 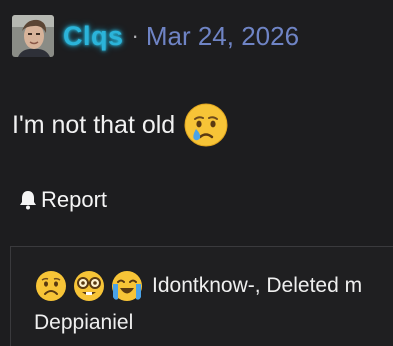 I want to click on avatar, so click(x=33, y=36).